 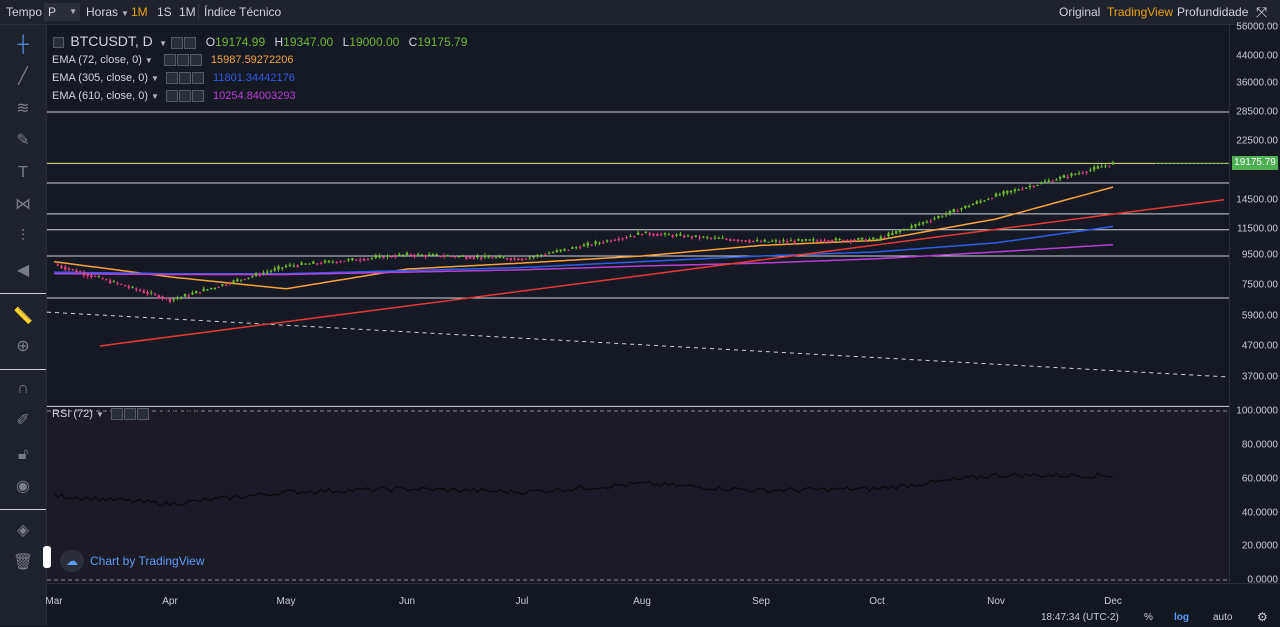 I want to click on collapse-icon, so click(x=58, y=43).